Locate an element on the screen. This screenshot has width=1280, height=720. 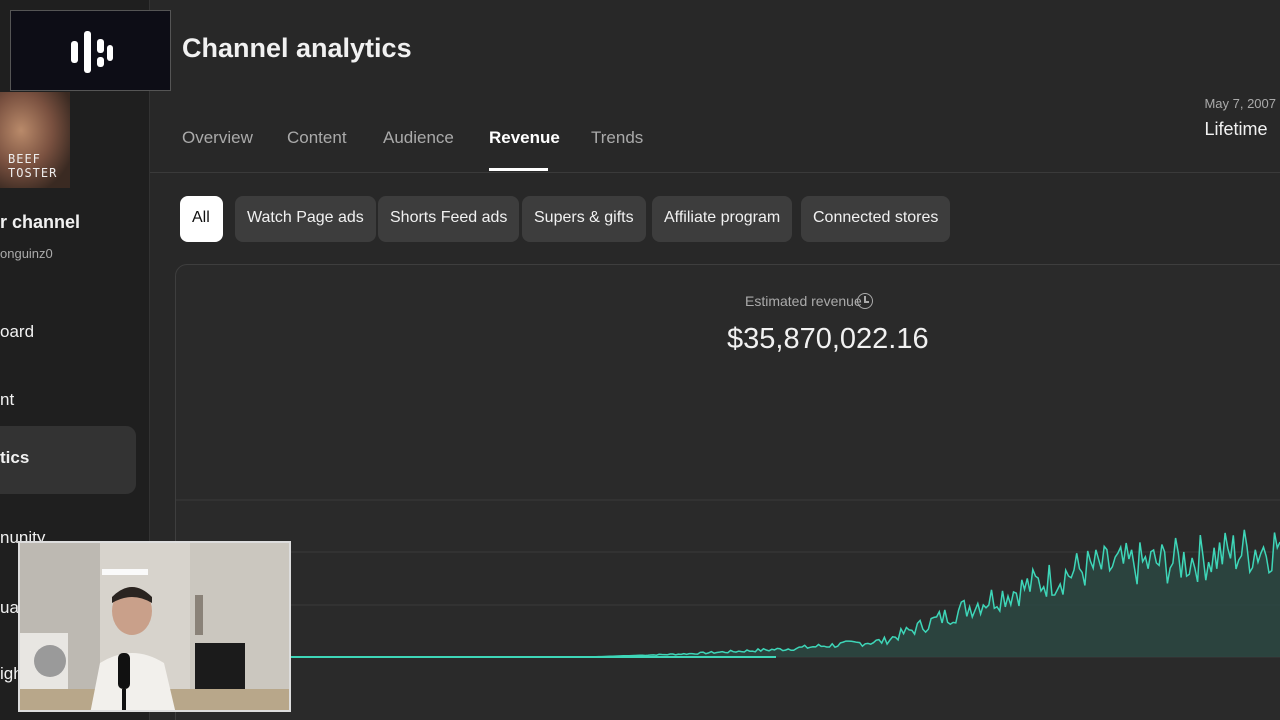
webcam-feed-image is located at coordinates (154, 626).